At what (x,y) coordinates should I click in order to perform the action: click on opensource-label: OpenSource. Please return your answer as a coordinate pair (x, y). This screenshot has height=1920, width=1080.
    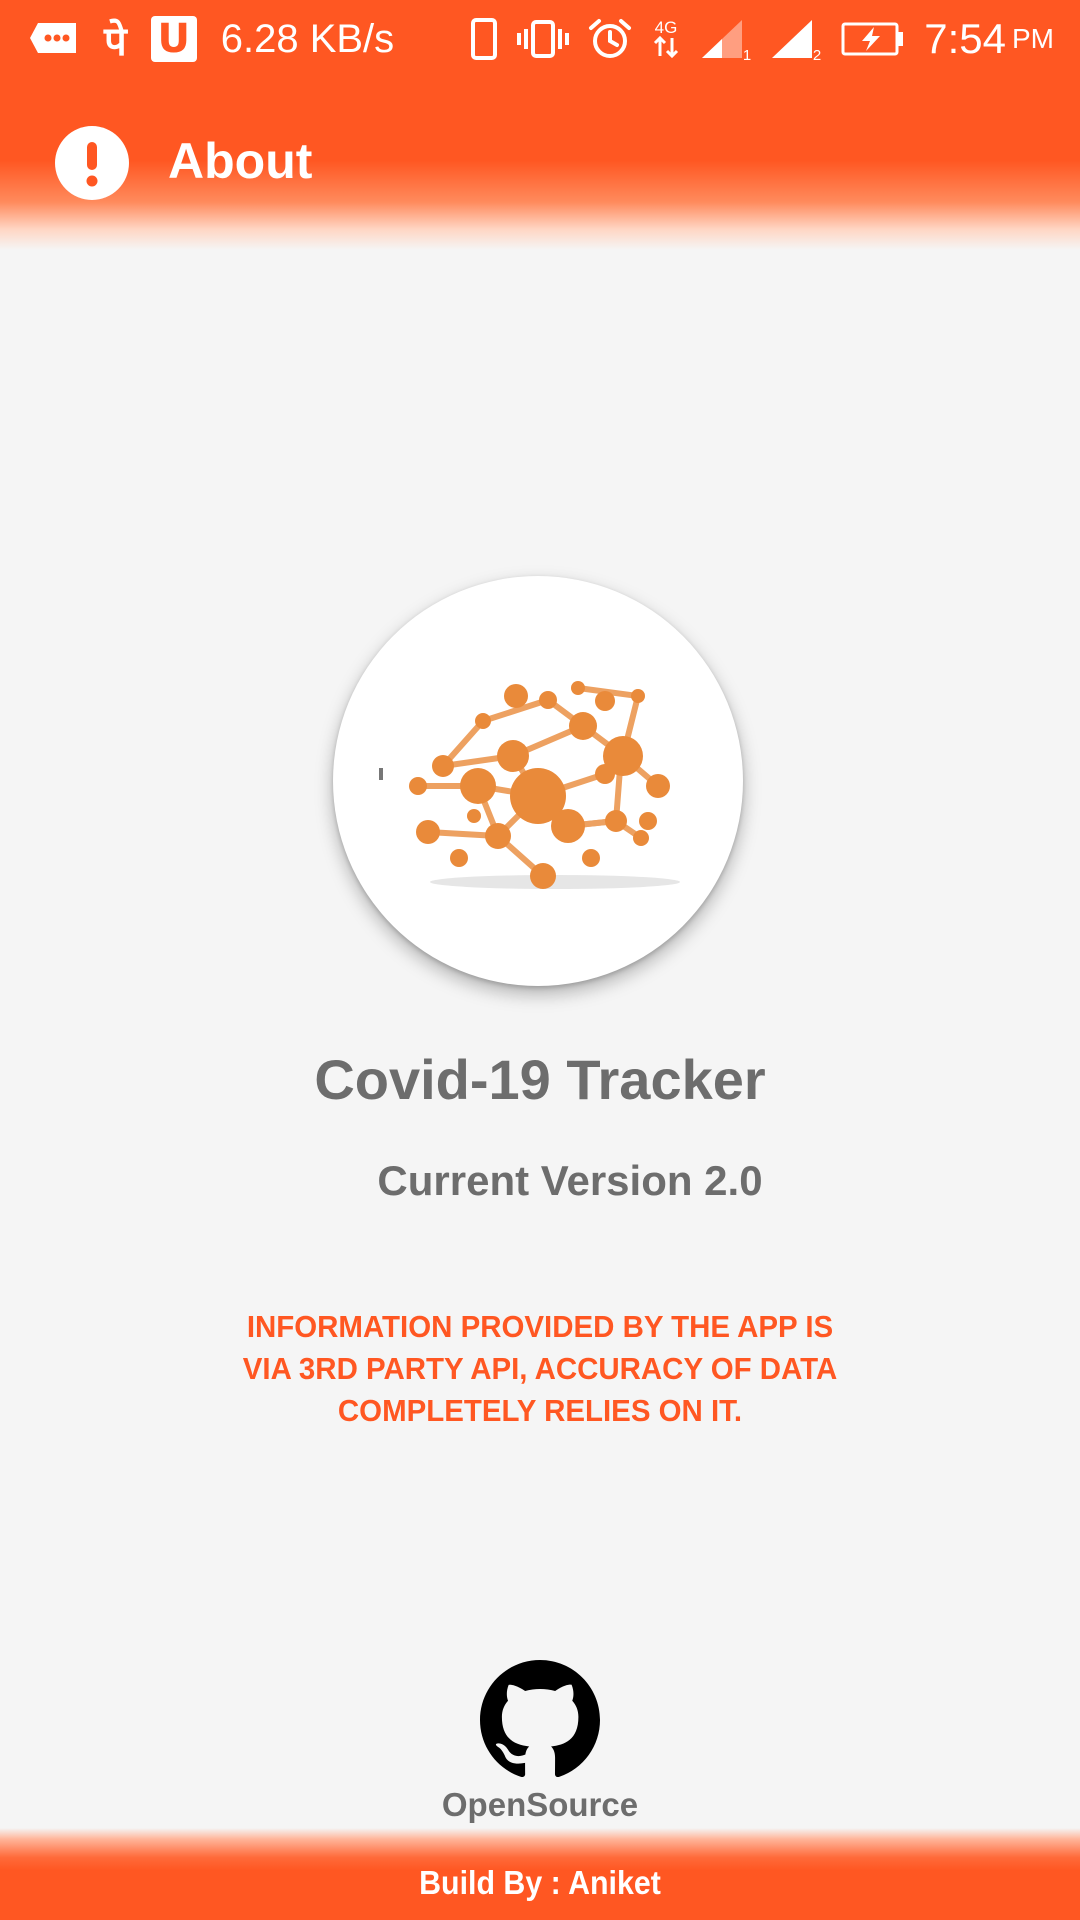
    Looking at the image, I should click on (540, 1805).